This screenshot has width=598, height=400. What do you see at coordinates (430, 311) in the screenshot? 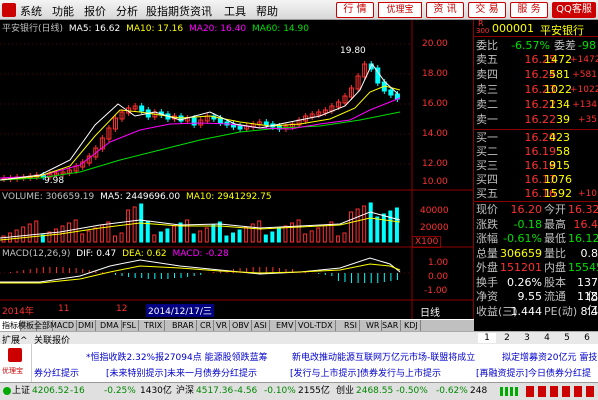
I see `period-label: 日线` at bounding box center [430, 311].